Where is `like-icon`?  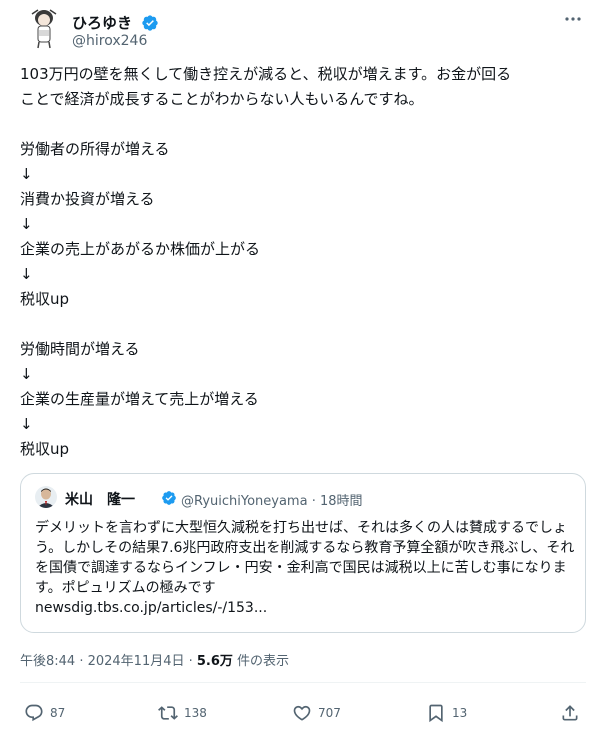
like-icon is located at coordinates (302, 713).